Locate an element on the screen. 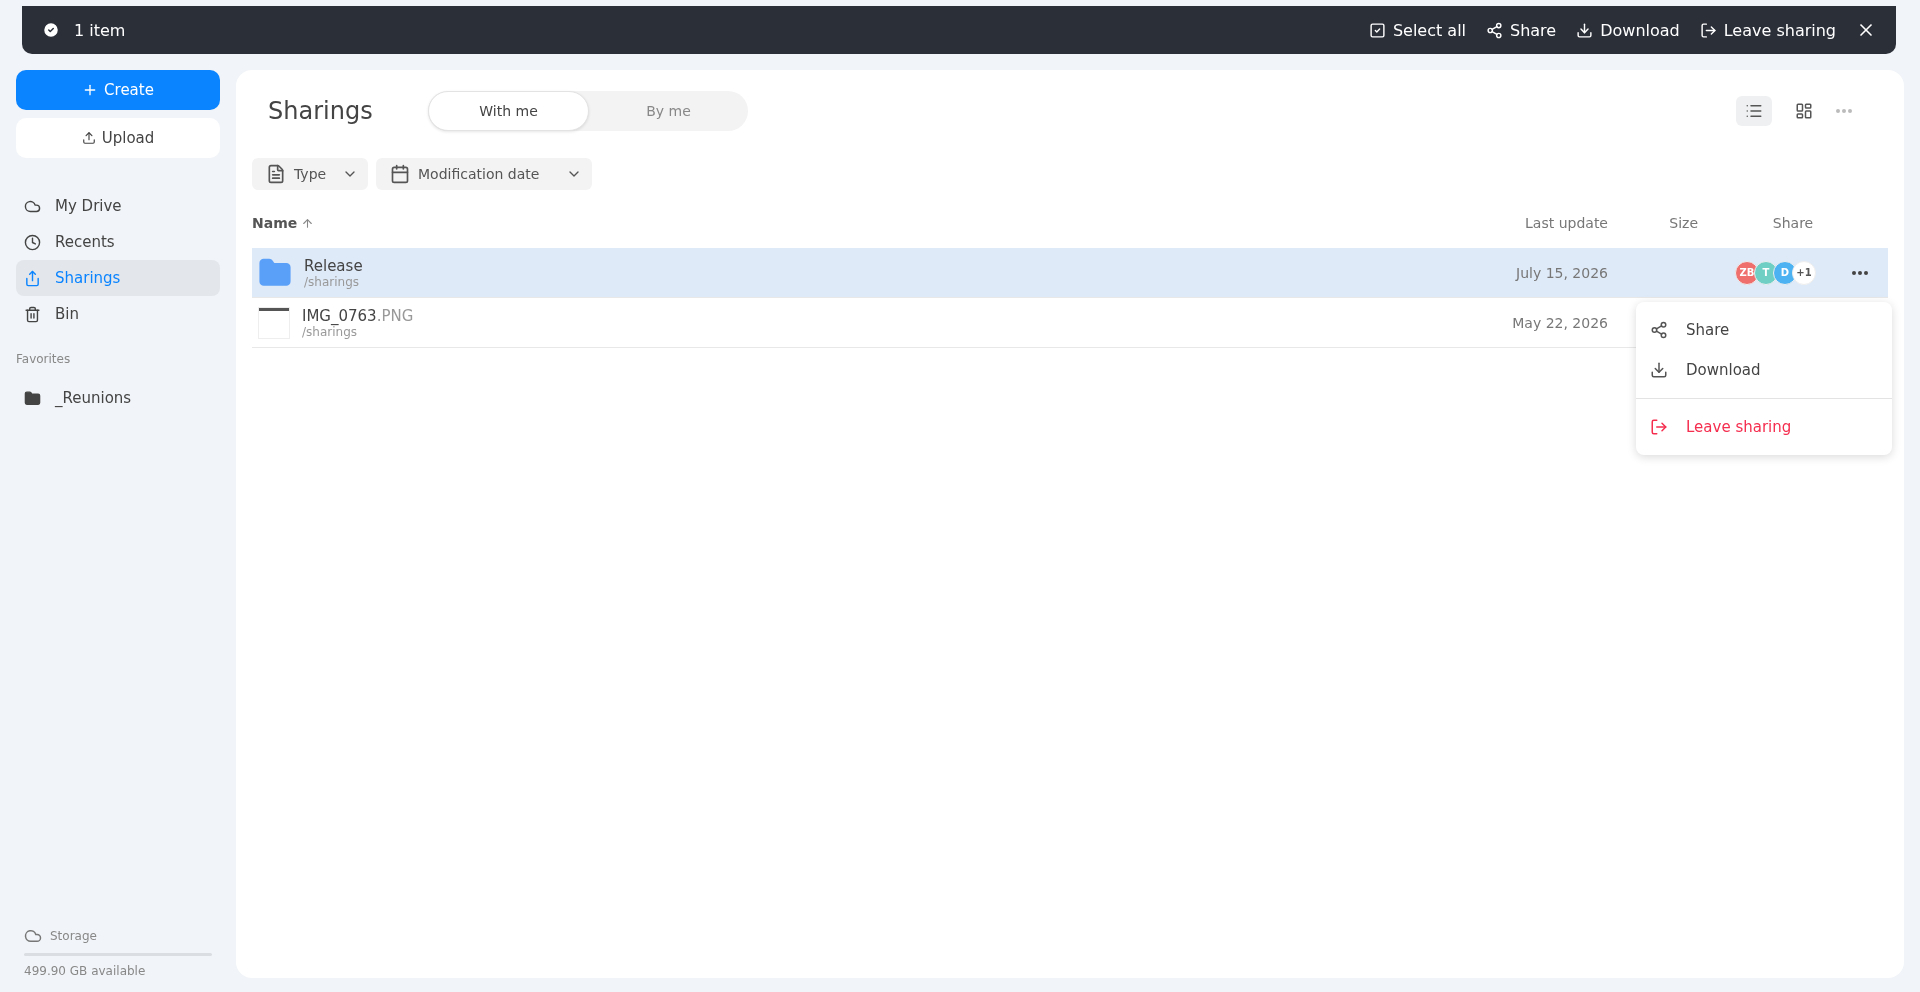  date-cell-text: July 15, 2026 is located at coordinates (1561, 272).